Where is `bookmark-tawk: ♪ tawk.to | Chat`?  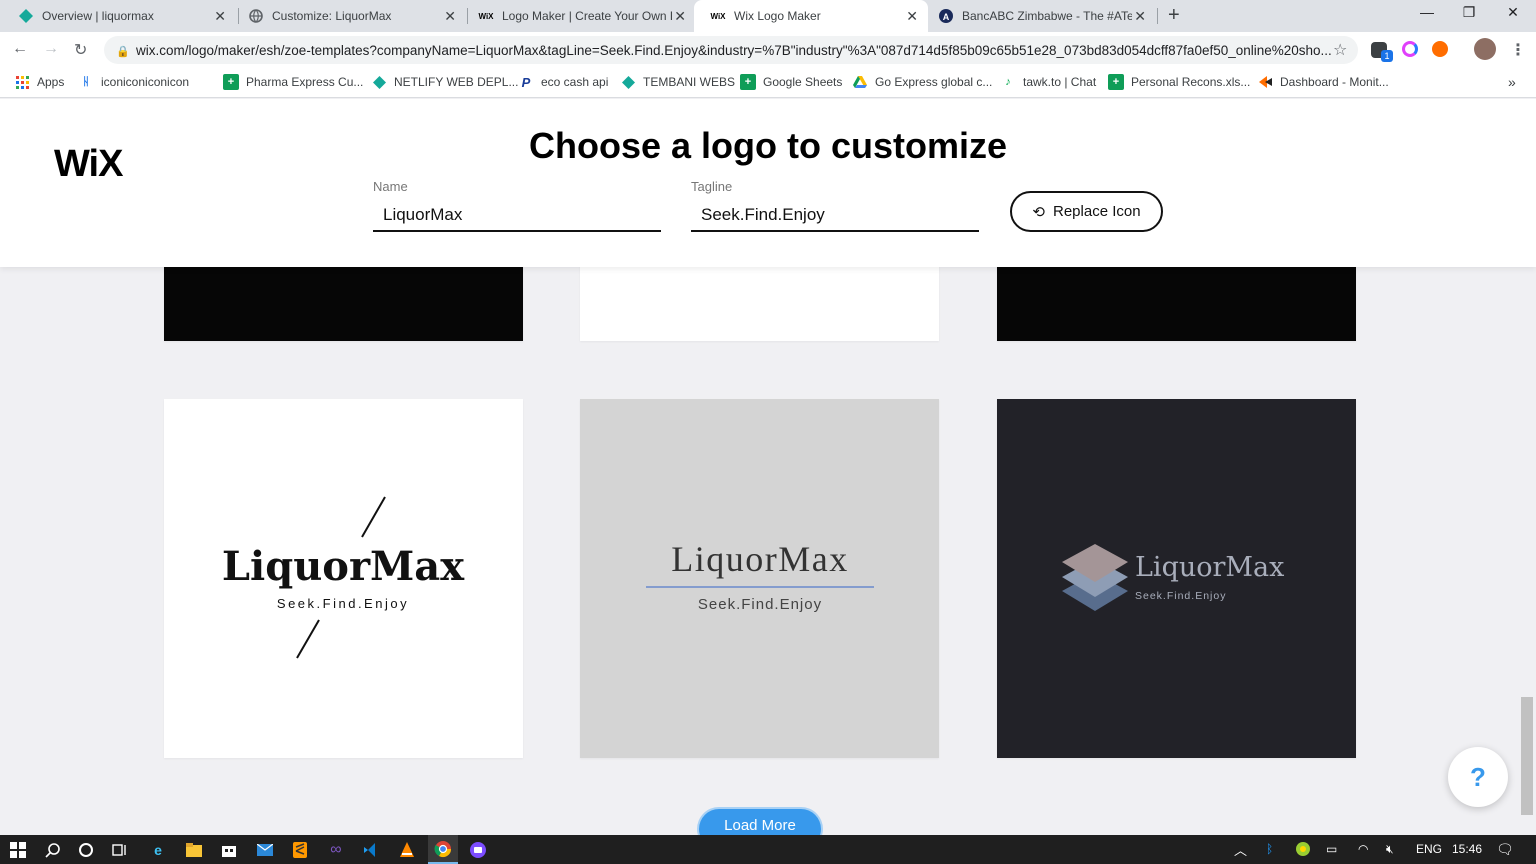 bookmark-tawk: ♪ tawk.to | Chat is located at coordinates (1048, 82).